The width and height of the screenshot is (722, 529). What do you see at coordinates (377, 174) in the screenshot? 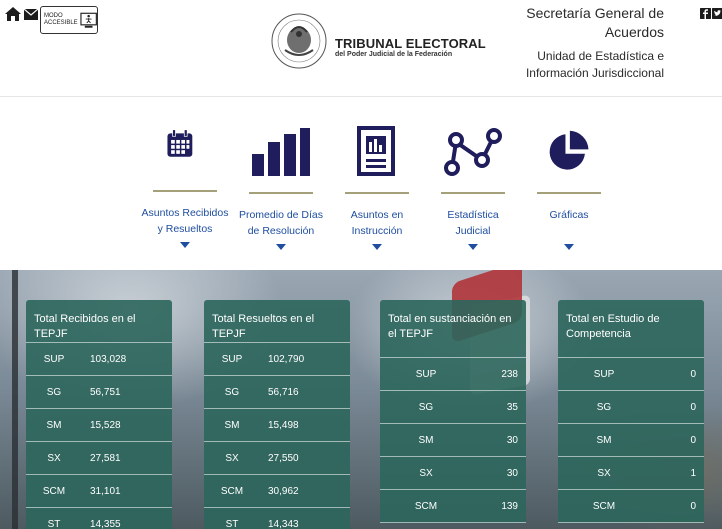
I see `nav-item-asuntos-instruccion: Asuntos en Instrucción` at bounding box center [377, 174].